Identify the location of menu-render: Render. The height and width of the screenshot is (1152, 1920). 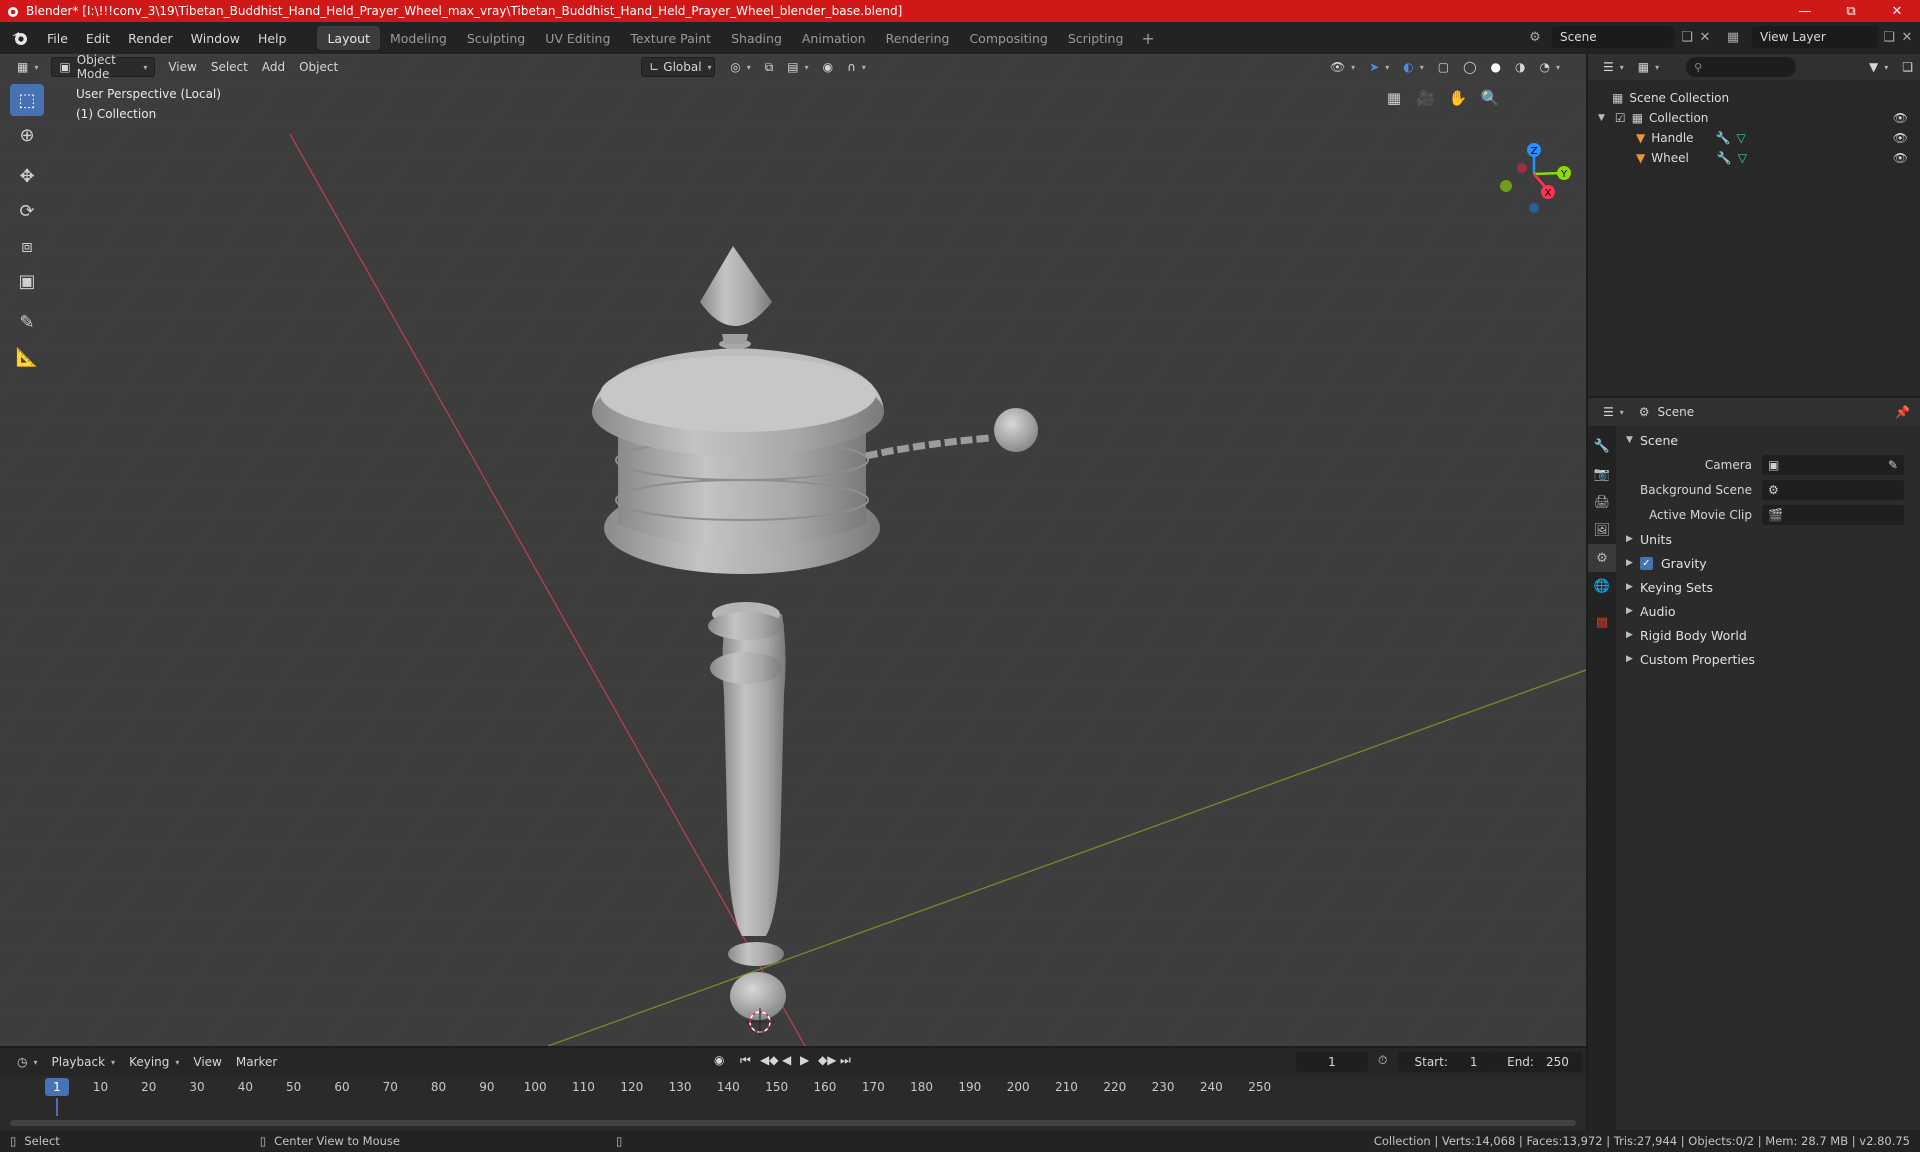
(150, 38).